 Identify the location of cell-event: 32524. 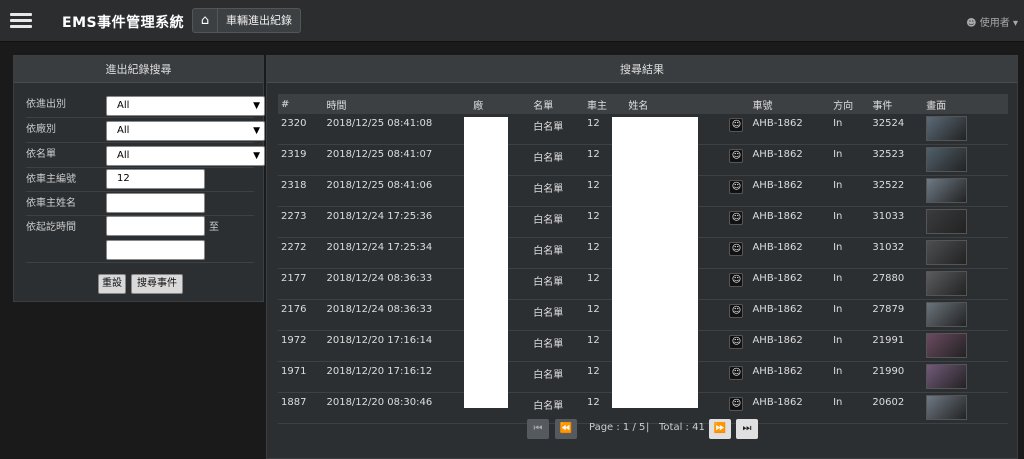
(896, 129).